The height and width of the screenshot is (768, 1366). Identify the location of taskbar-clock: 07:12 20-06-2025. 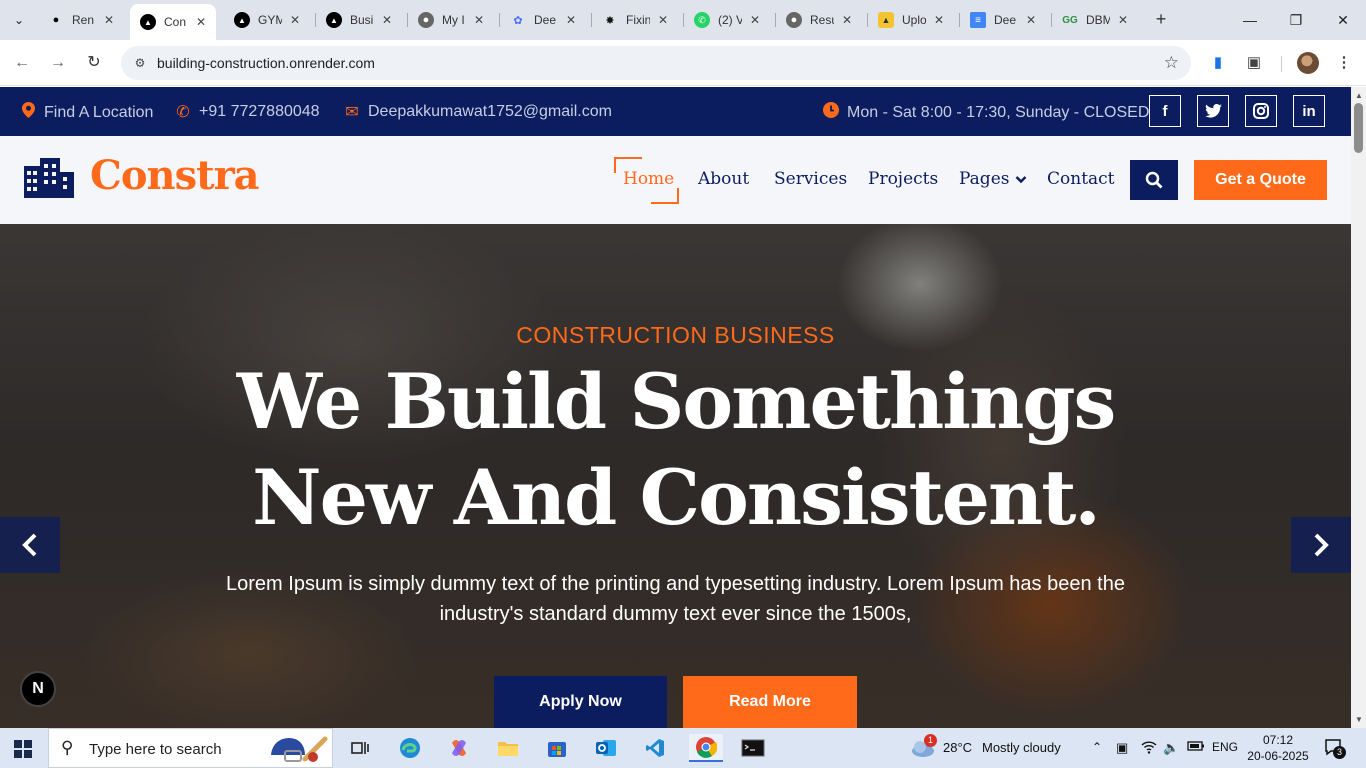
(1278, 748).